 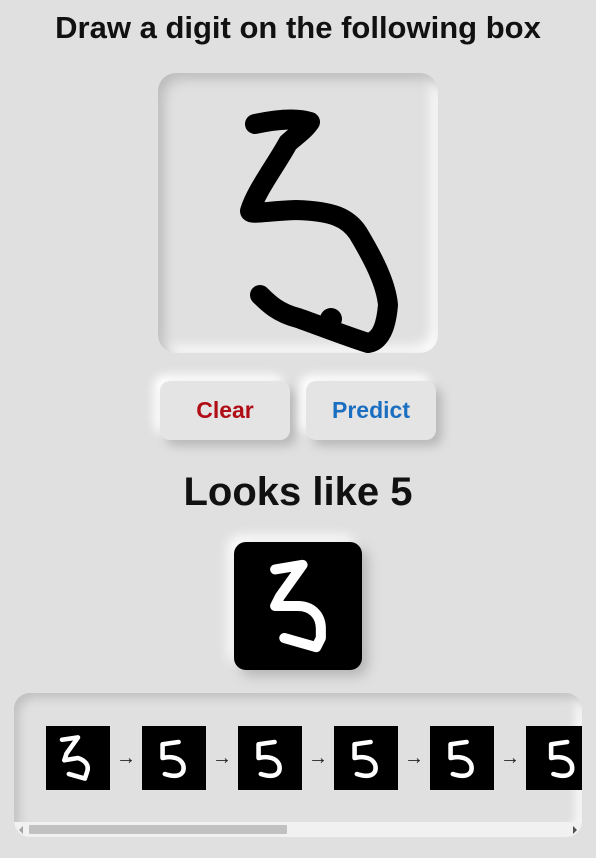 What do you see at coordinates (575, 830) in the screenshot?
I see `scroll-right-arrow-icon` at bounding box center [575, 830].